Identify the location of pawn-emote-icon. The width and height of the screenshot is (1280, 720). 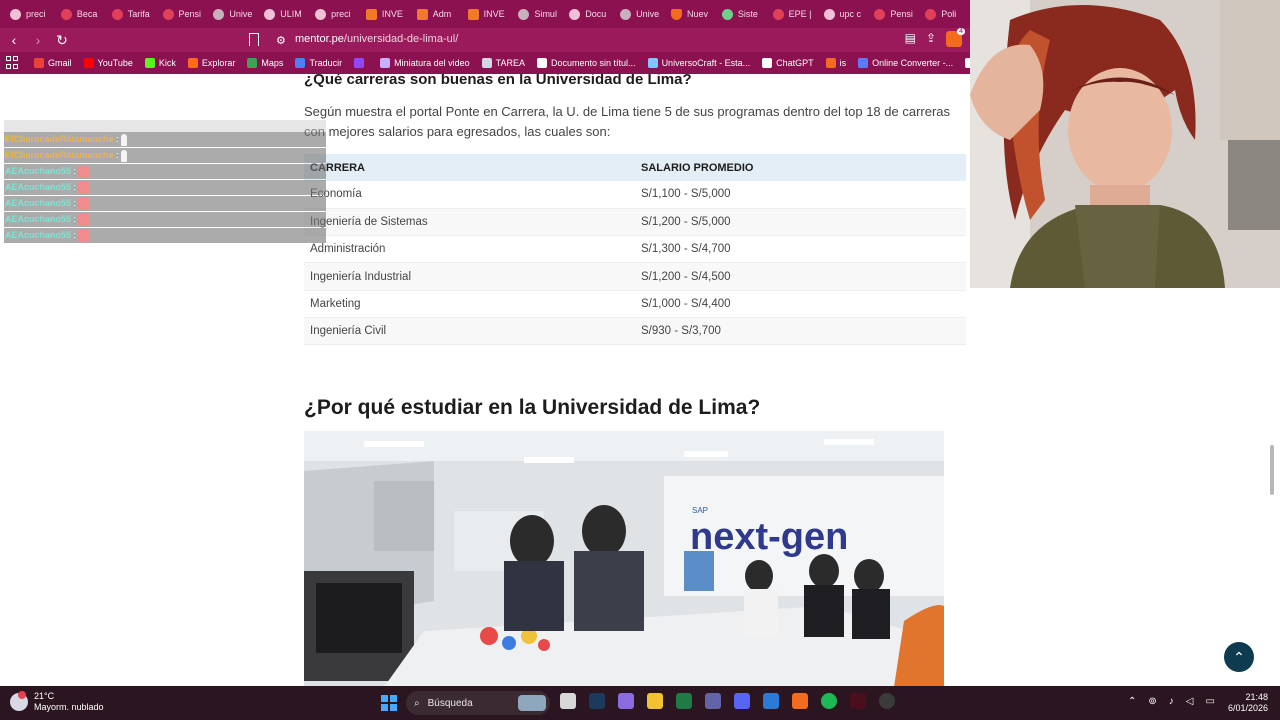
(123, 155).